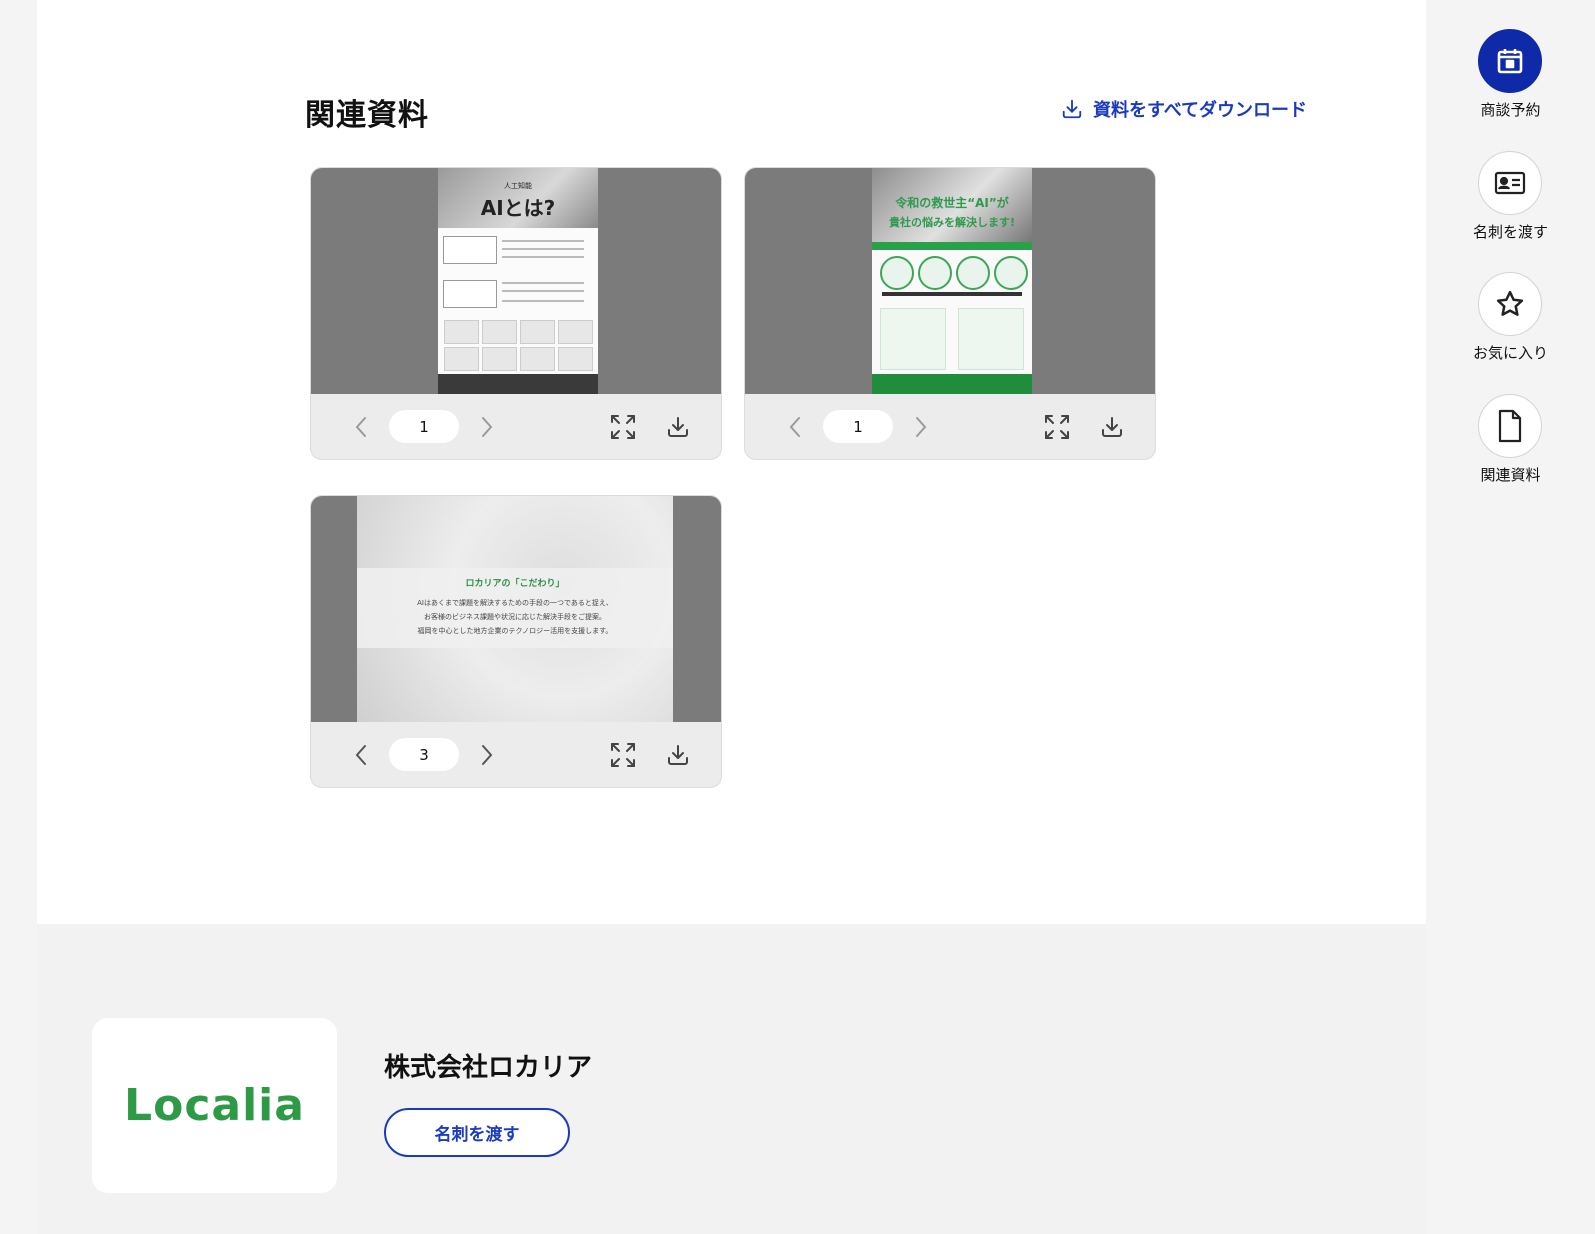  What do you see at coordinates (952, 222) in the screenshot?
I see `thumbnail-subheadline: 貴社の悩みを解決します!` at bounding box center [952, 222].